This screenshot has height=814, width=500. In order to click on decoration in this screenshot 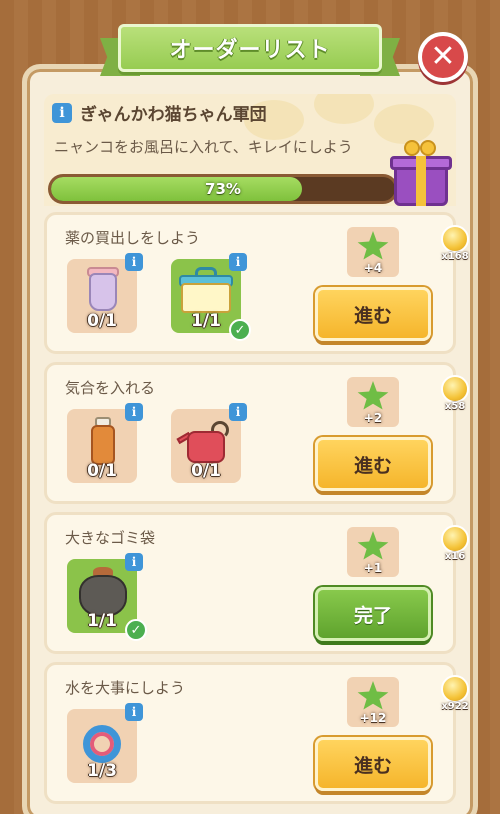, I will do `click(344, 109)`.